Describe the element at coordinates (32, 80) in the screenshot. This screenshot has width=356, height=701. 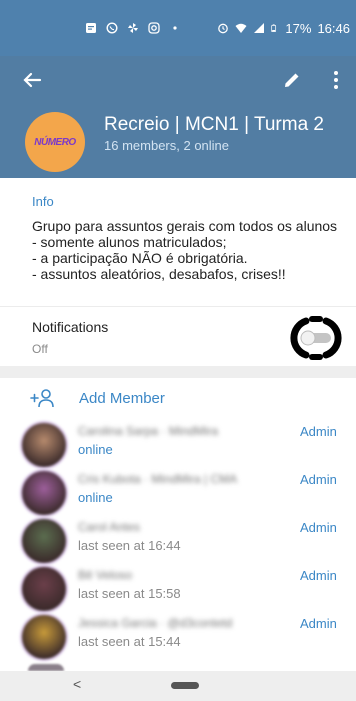
I see `arrow-left-icon` at that location.